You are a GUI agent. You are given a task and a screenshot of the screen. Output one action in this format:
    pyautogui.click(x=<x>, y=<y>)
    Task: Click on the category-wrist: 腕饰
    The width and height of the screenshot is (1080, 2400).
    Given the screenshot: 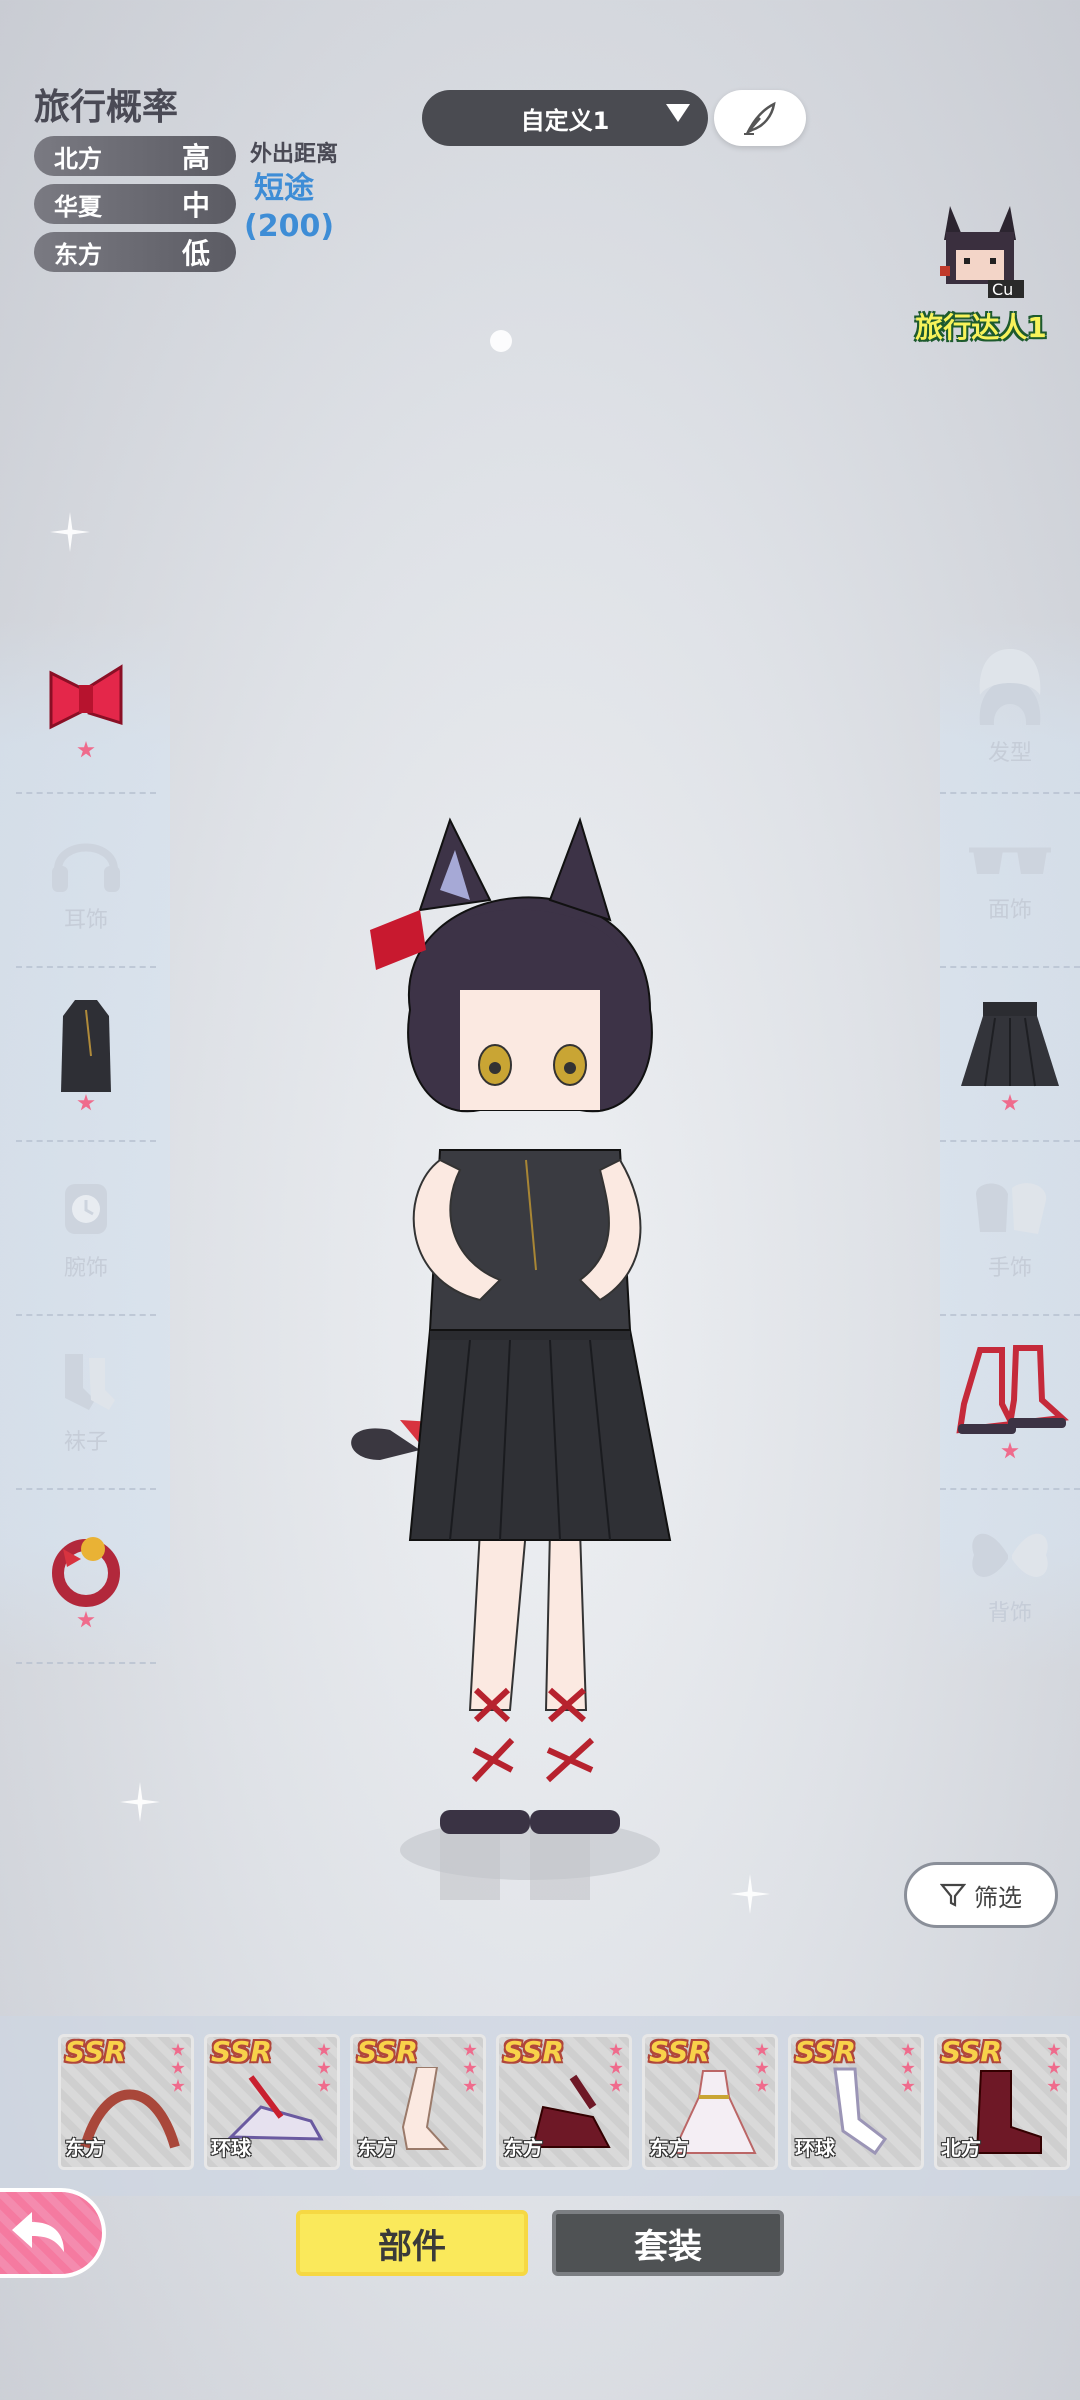 What is the action you would take?
    pyautogui.click(x=86, y=1229)
    